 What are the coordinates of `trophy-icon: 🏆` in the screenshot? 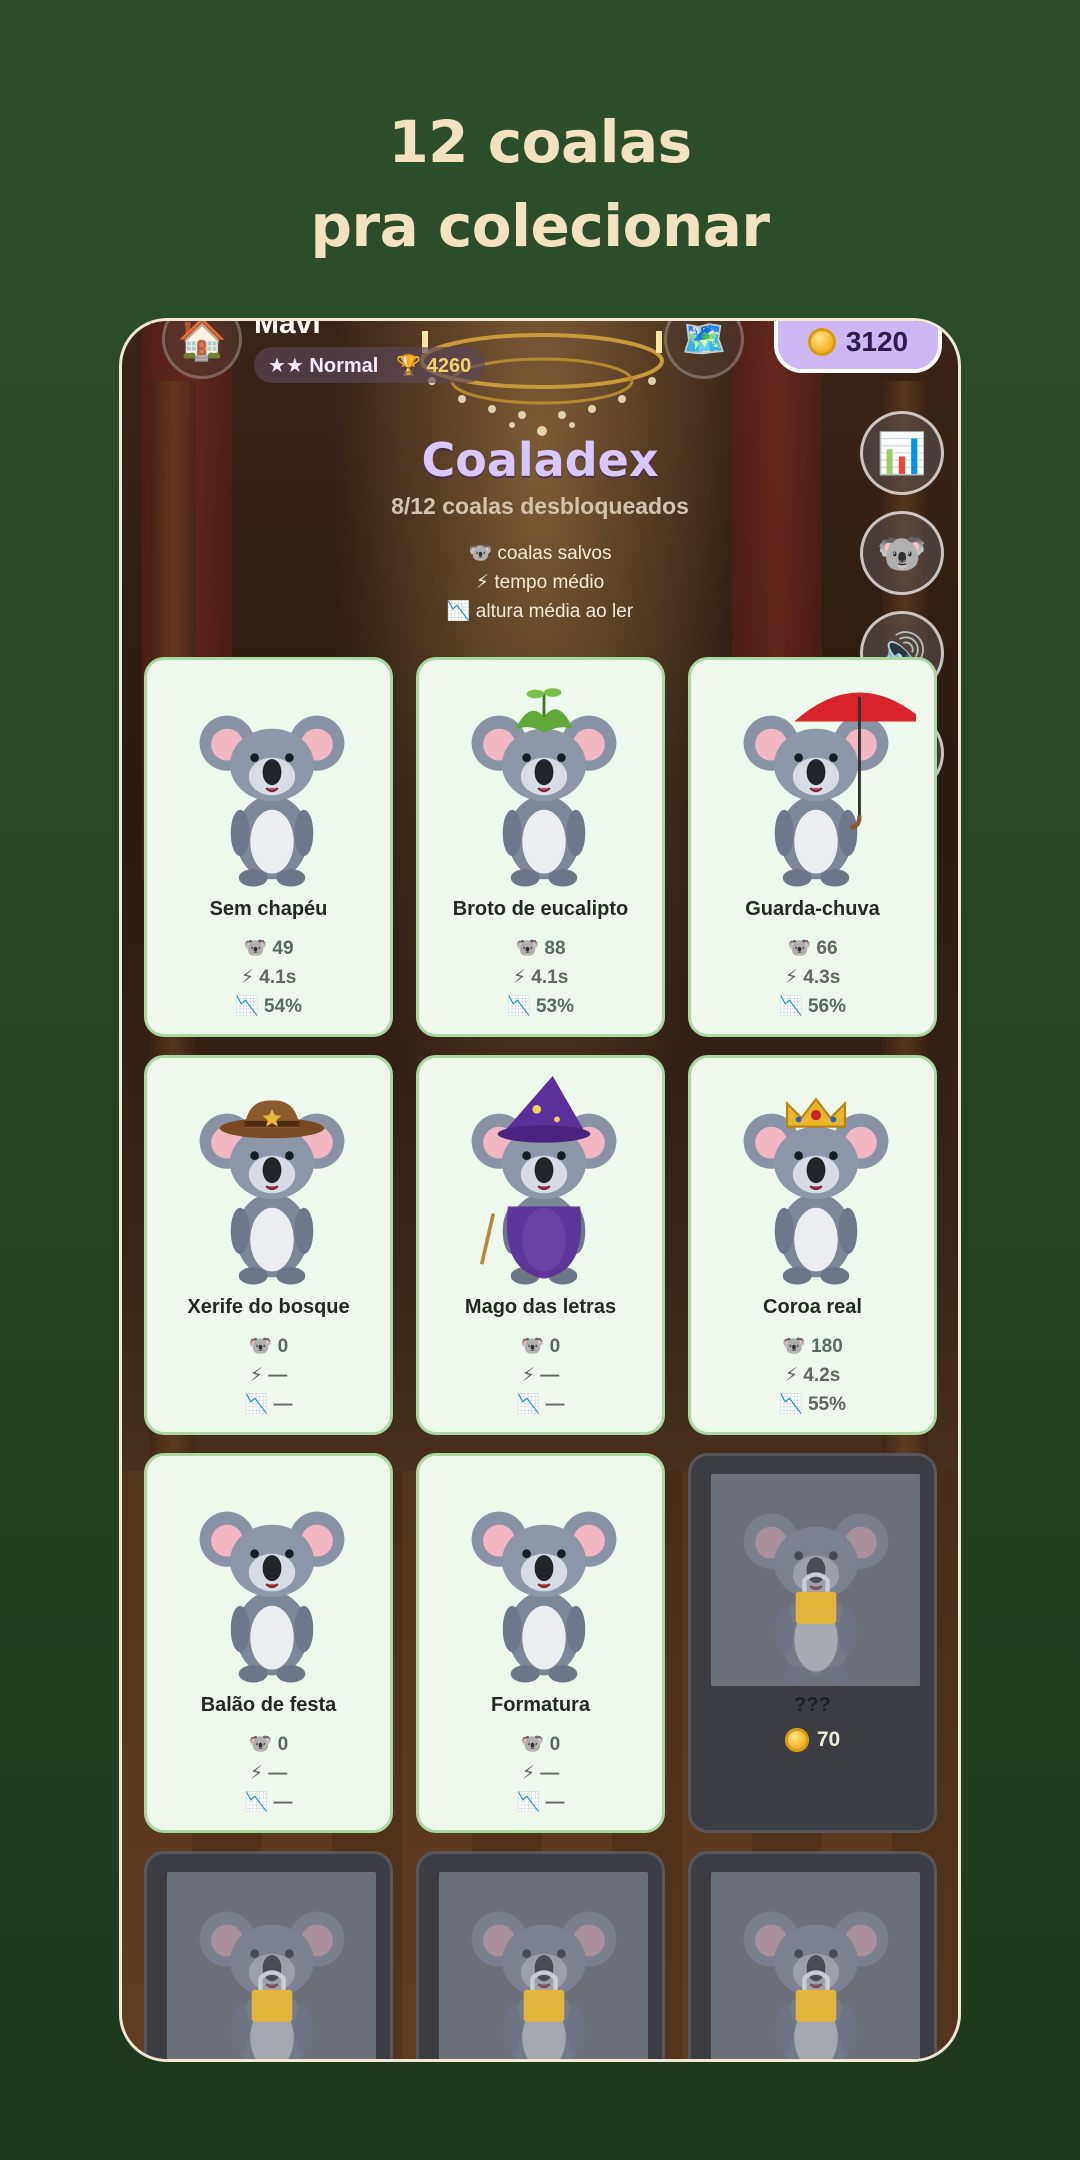 It's located at (409, 365).